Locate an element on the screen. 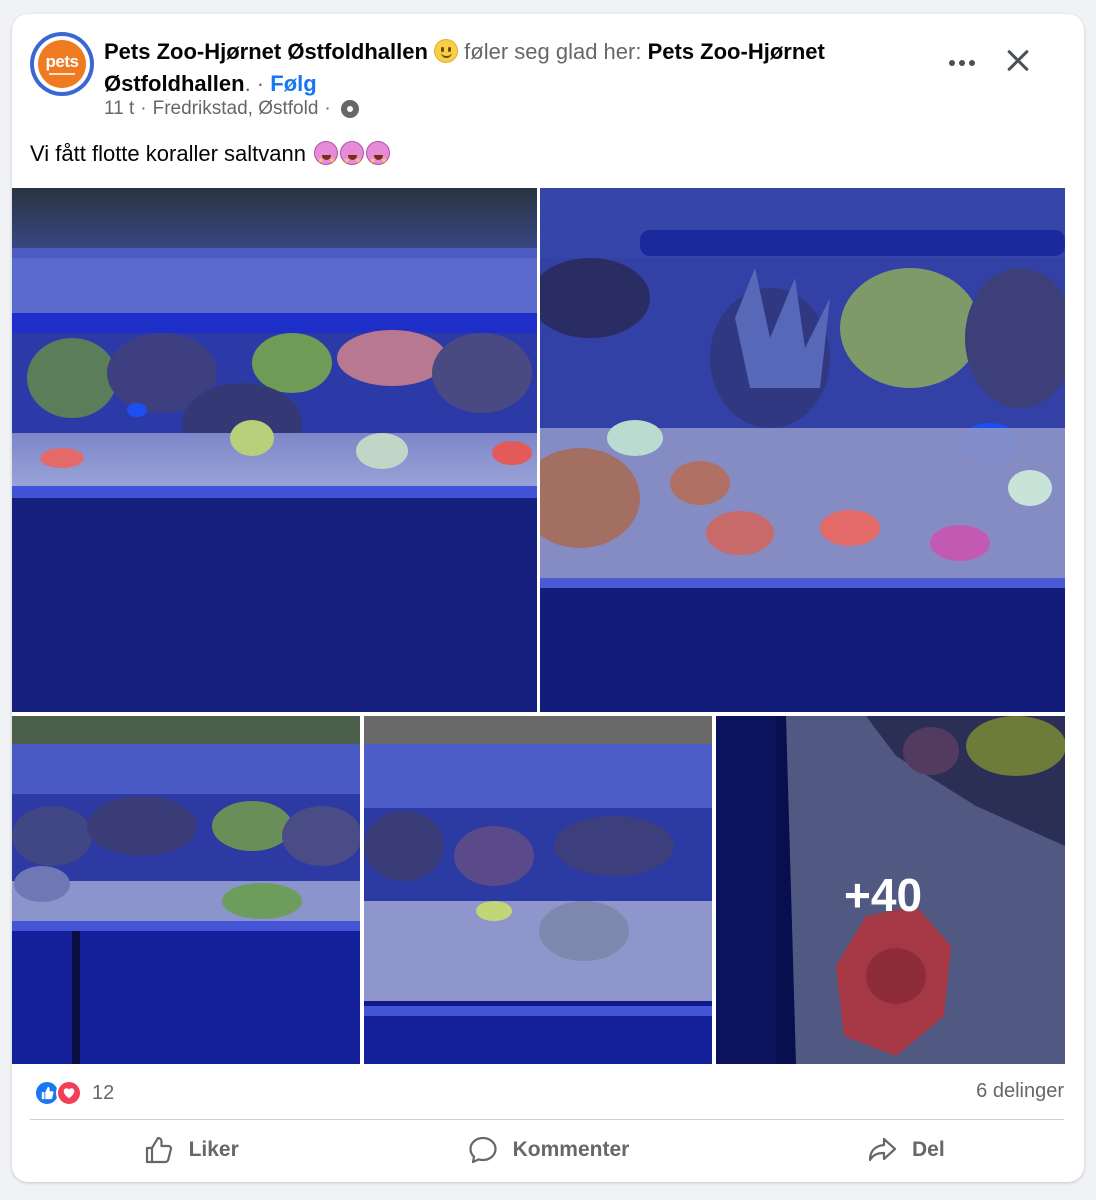 The image size is (1096, 1200). reactions-summary: 12 is located at coordinates (74, 1093).